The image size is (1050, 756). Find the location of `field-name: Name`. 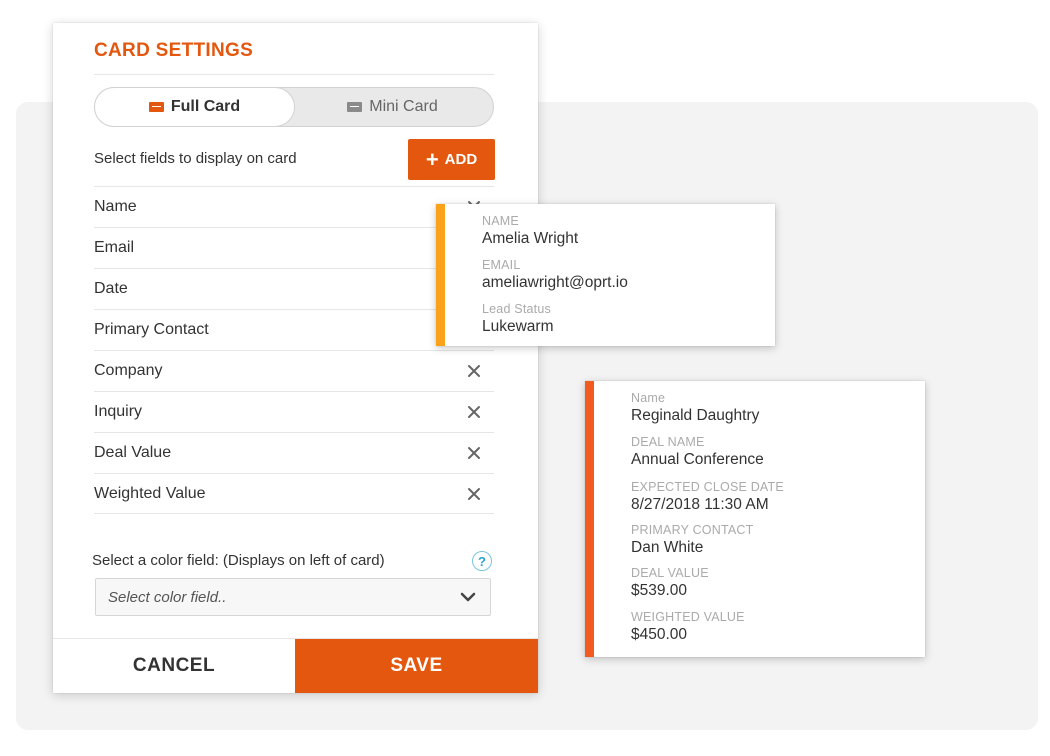

field-name: Name is located at coordinates (115, 206).